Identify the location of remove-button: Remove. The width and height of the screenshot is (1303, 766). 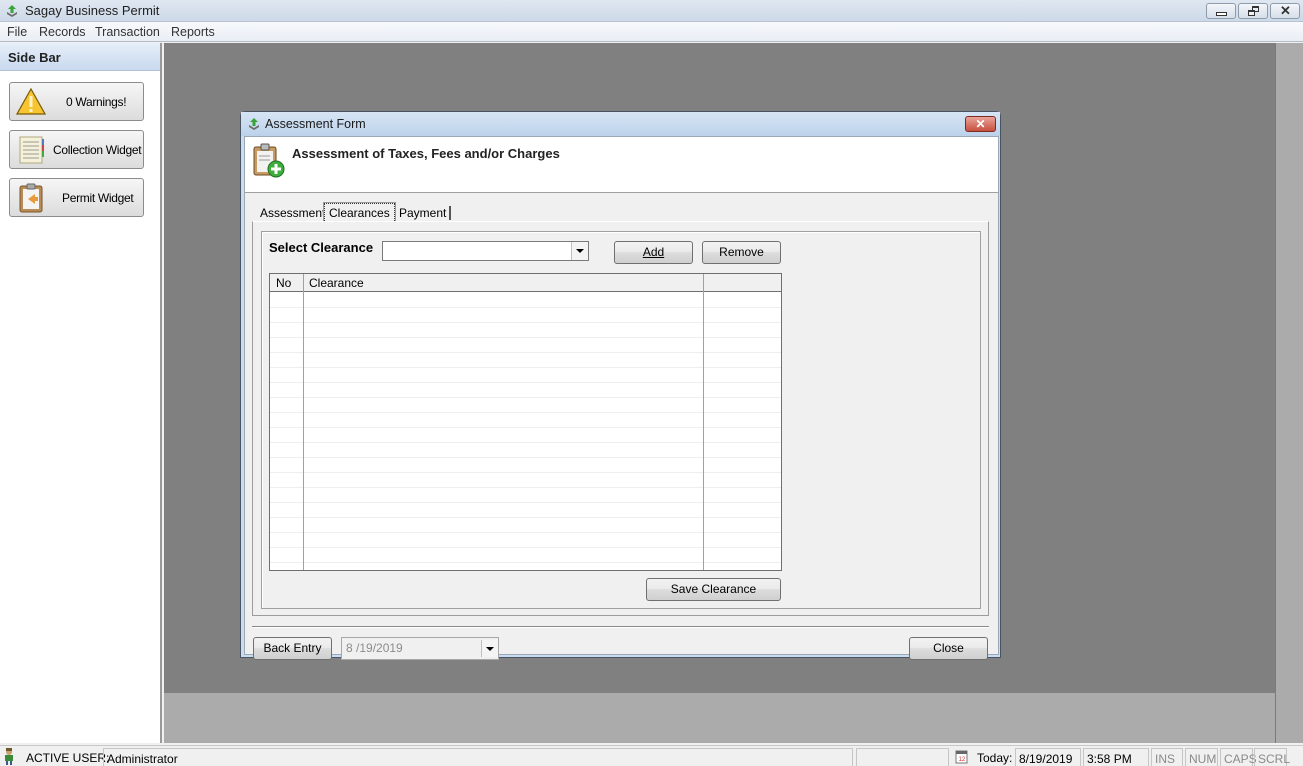
(741, 252).